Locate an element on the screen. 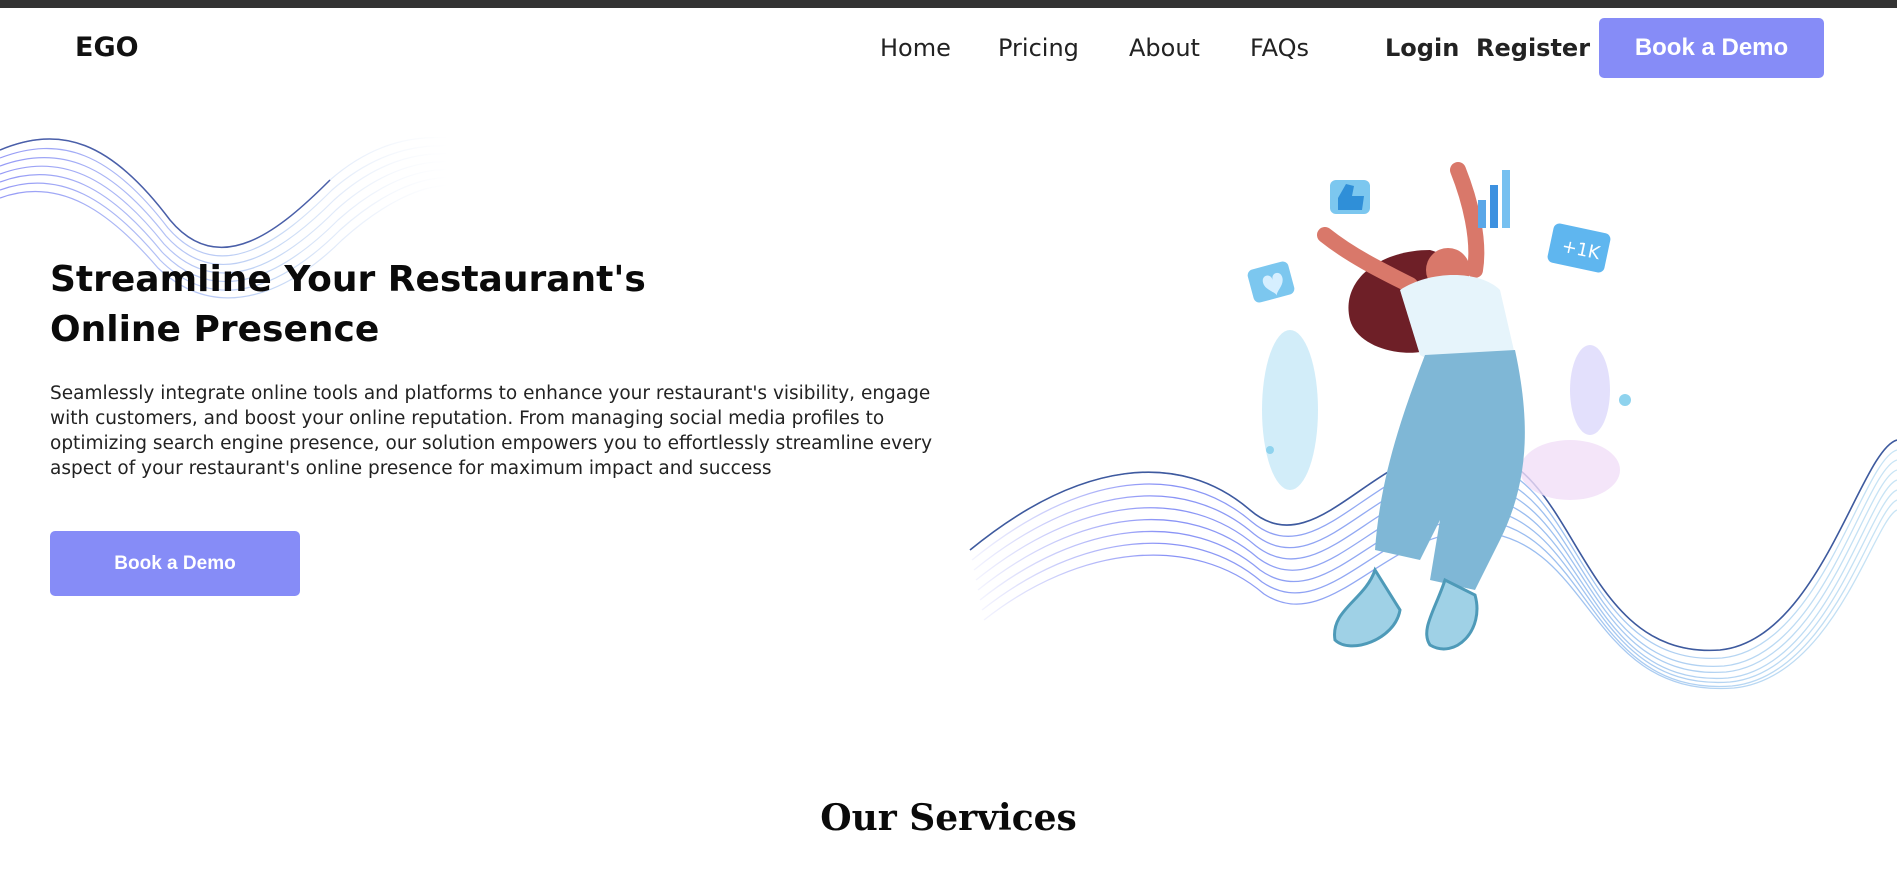 Image resolution: width=1897 pixels, height=882 pixels. heart-icon is located at coordinates (1271, 282).